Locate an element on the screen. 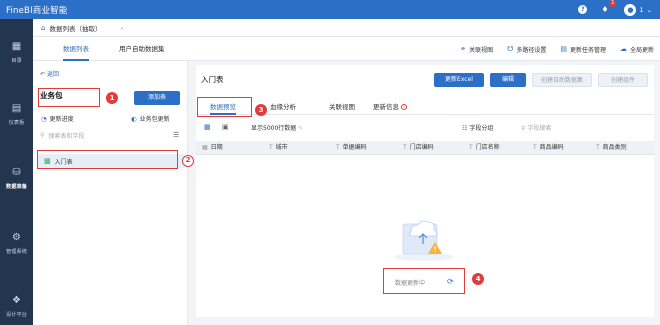 The image size is (660, 325). search-input: ⚲ 搜索表和字段 is located at coordinates (105, 135).